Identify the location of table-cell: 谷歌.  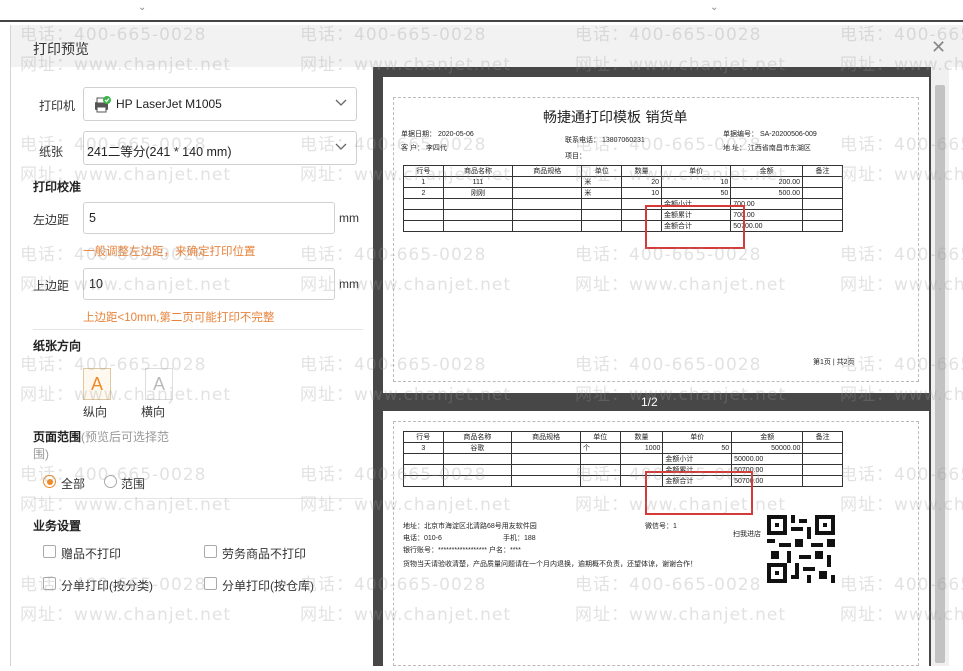
(477, 448).